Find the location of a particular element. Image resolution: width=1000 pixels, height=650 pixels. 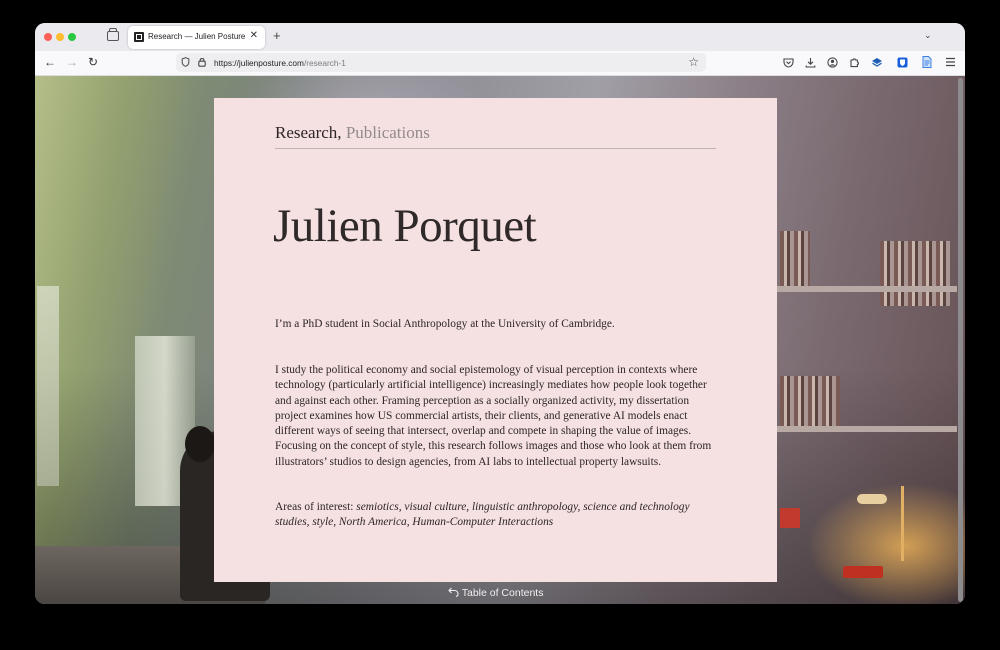

url-text: https://julienposture.com/research-1 is located at coordinates (280, 63).